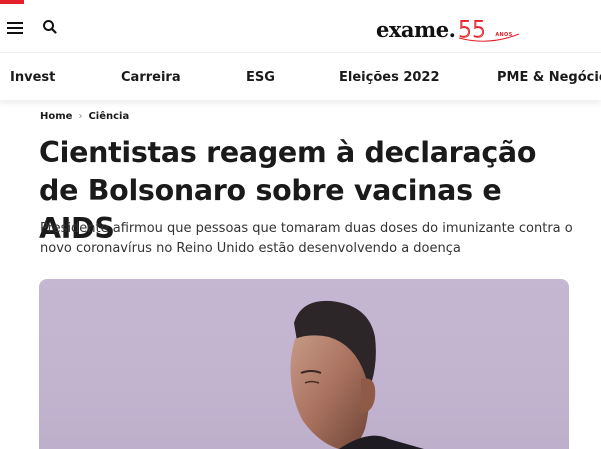 This screenshot has height=449, width=601. Describe the element at coordinates (489, 29) in the screenshot. I see `logo-anniversary-badge: 55 ANOS` at that location.